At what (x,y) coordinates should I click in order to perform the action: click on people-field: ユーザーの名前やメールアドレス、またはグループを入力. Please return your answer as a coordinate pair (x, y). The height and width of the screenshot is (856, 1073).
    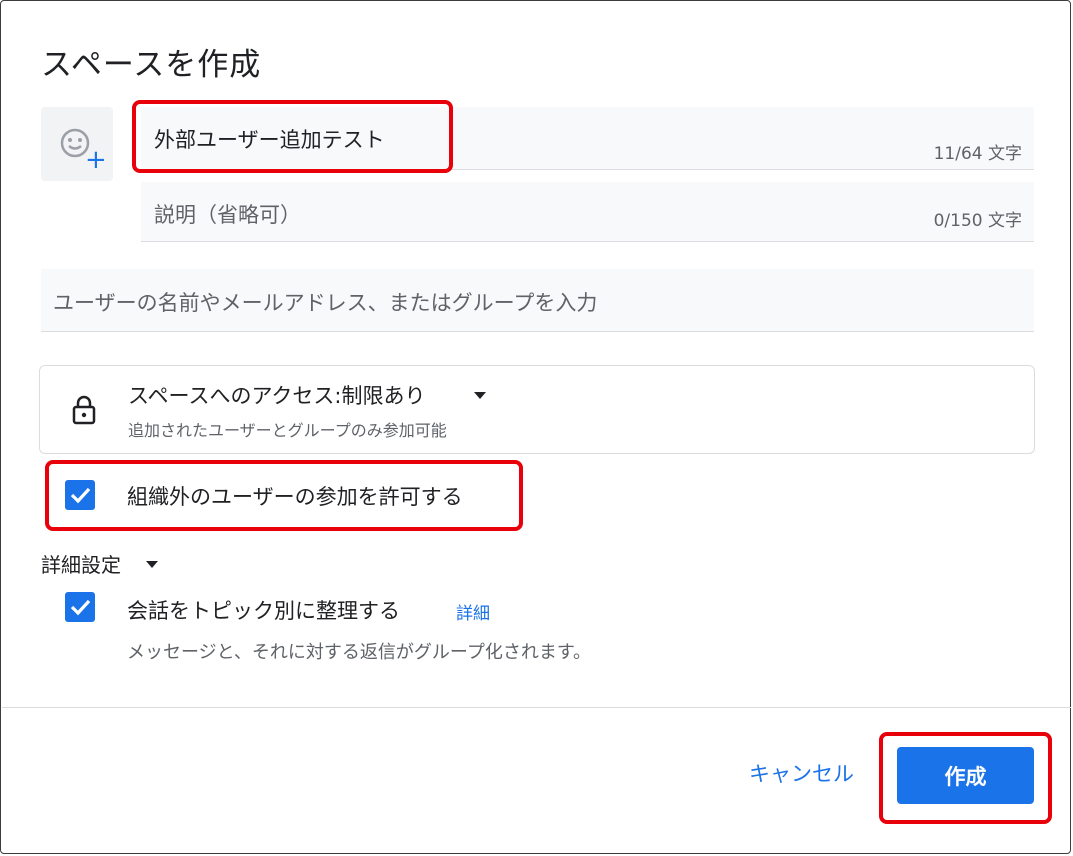
    Looking at the image, I should click on (537, 300).